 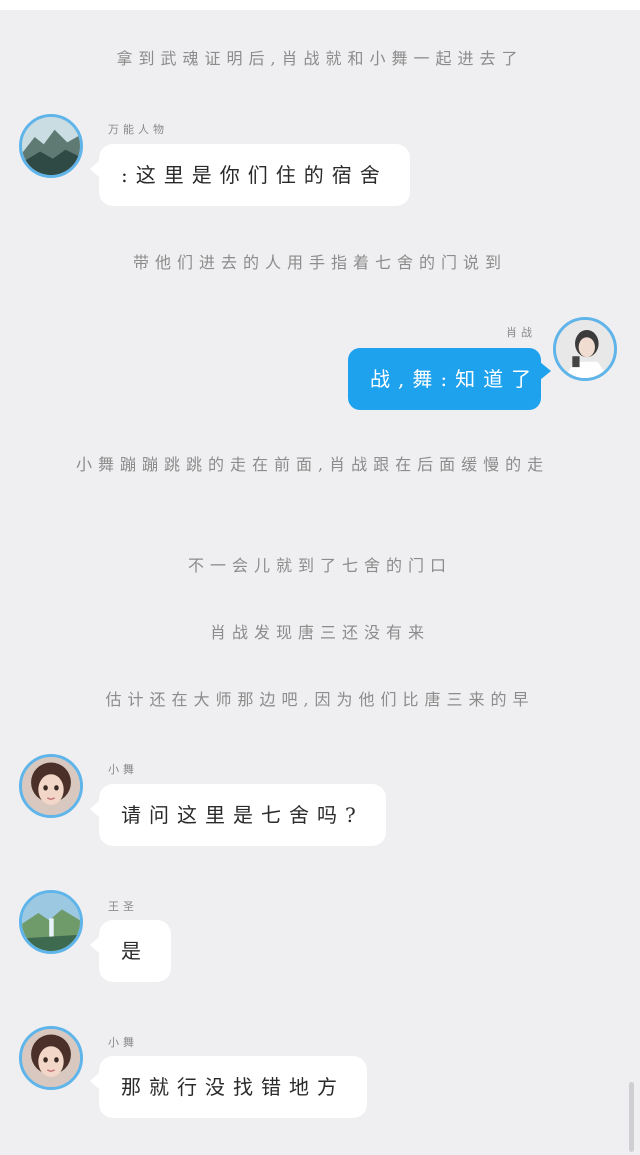 I want to click on top-bar, so click(x=320, y=5).